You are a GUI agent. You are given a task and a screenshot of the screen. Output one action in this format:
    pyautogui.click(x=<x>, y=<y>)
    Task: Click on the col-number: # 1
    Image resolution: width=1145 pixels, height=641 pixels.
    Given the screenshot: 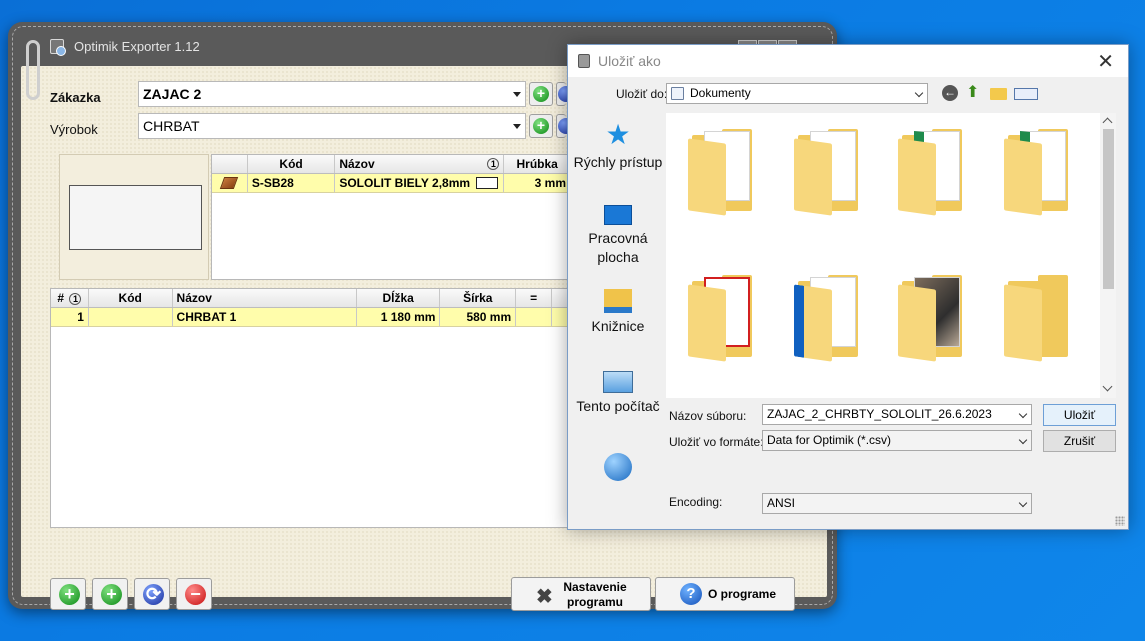 What is the action you would take?
    pyautogui.click(x=70, y=298)
    